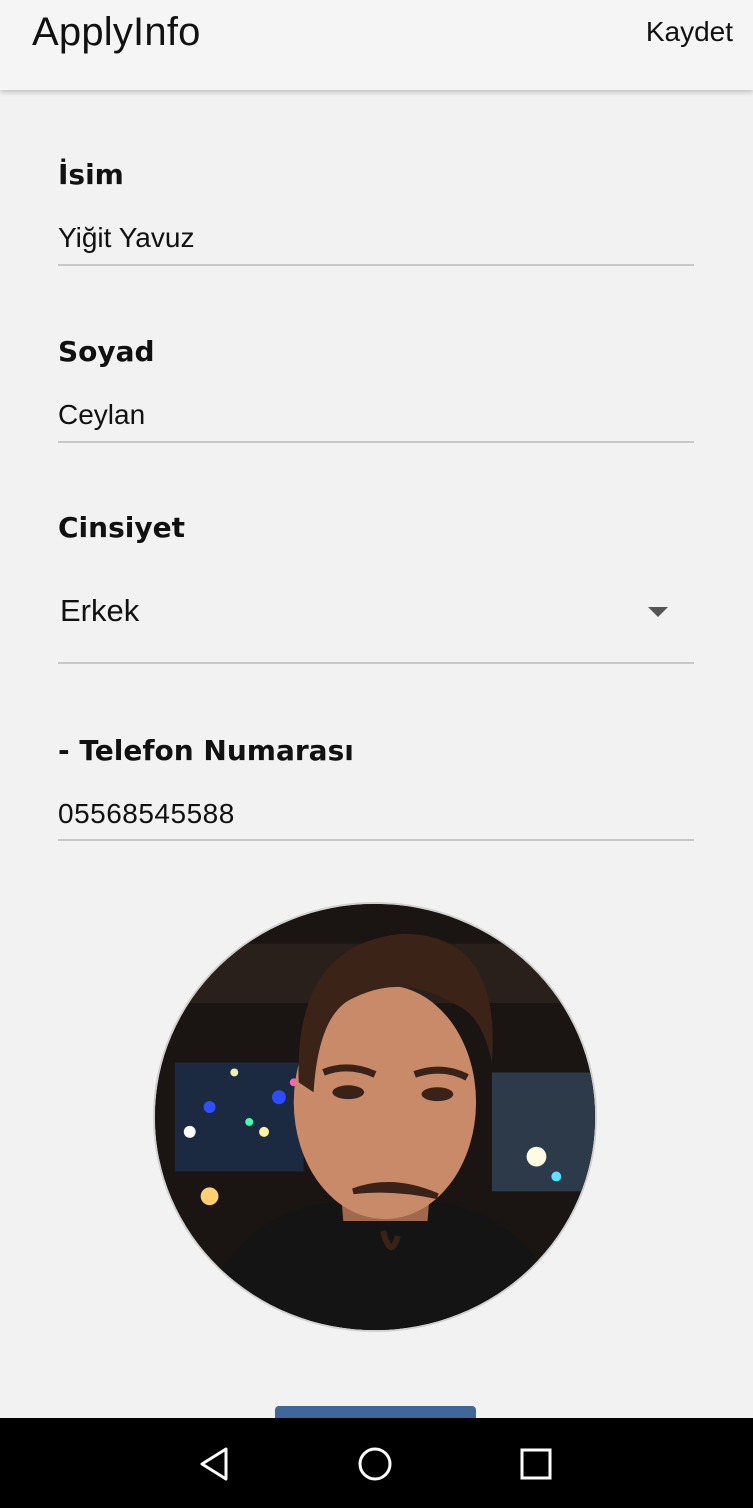  I want to click on gender-spinner: Erkek, so click(376, 613).